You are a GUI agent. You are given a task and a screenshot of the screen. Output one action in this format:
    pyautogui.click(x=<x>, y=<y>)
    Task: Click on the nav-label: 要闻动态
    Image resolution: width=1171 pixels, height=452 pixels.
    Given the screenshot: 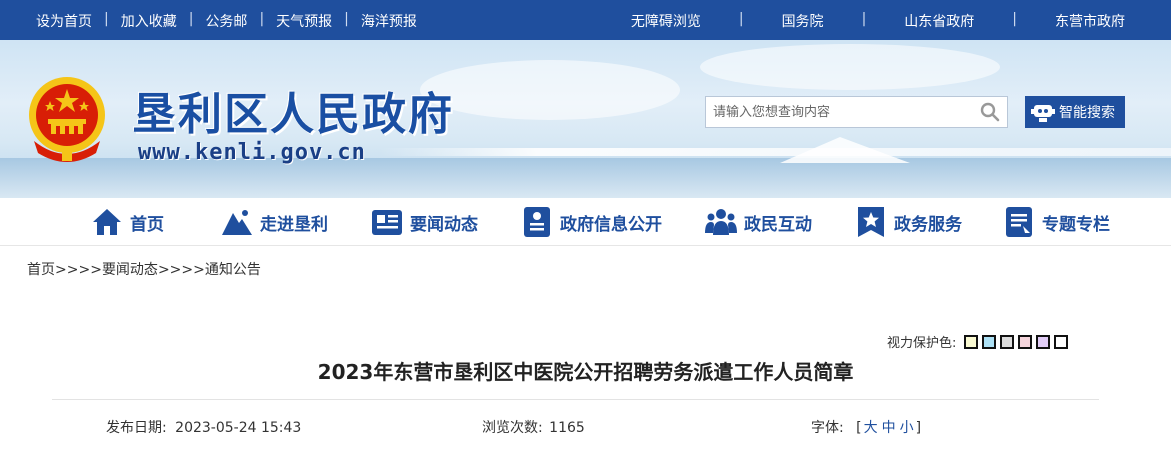 What is the action you would take?
    pyautogui.click(x=444, y=224)
    